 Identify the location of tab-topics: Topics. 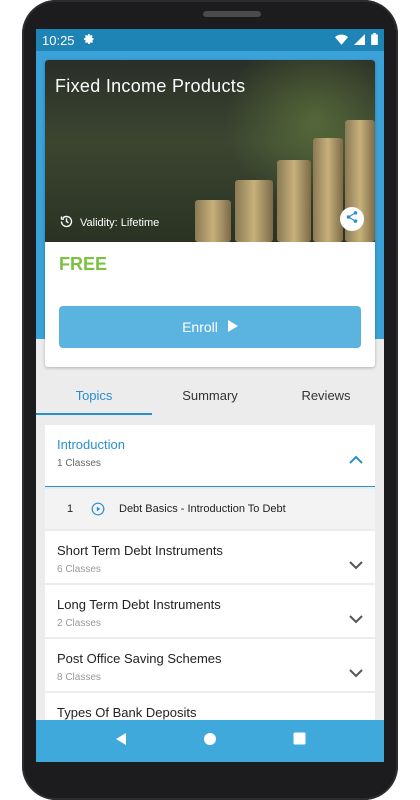
(94, 395).